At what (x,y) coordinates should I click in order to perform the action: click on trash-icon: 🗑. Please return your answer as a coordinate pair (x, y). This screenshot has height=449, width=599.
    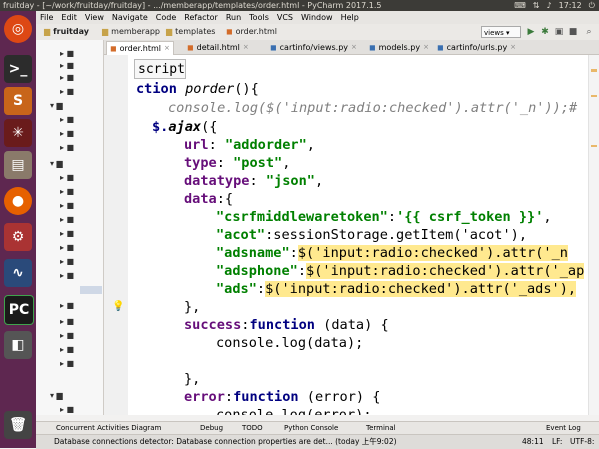
    Looking at the image, I should click on (18, 425).